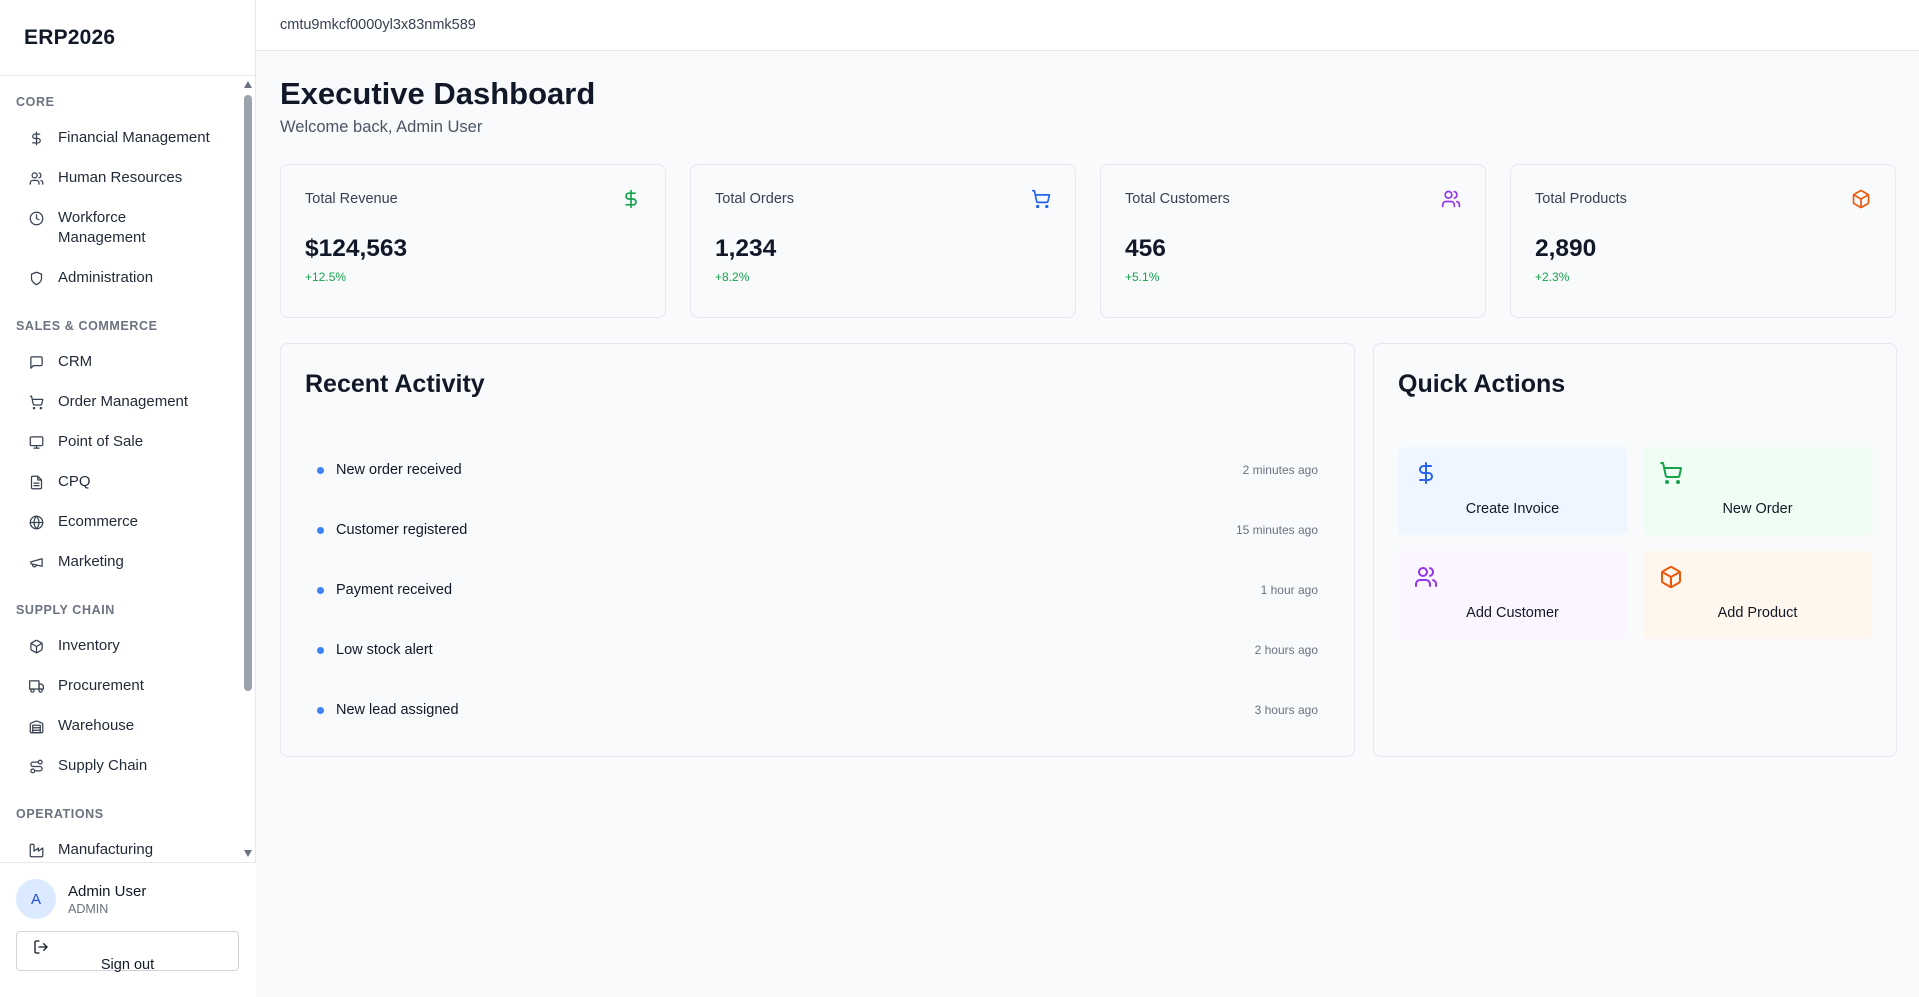  Describe the element at coordinates (102, 227) in the screenshot. I see `sidebar-item-label: Workforce Management` at that location.